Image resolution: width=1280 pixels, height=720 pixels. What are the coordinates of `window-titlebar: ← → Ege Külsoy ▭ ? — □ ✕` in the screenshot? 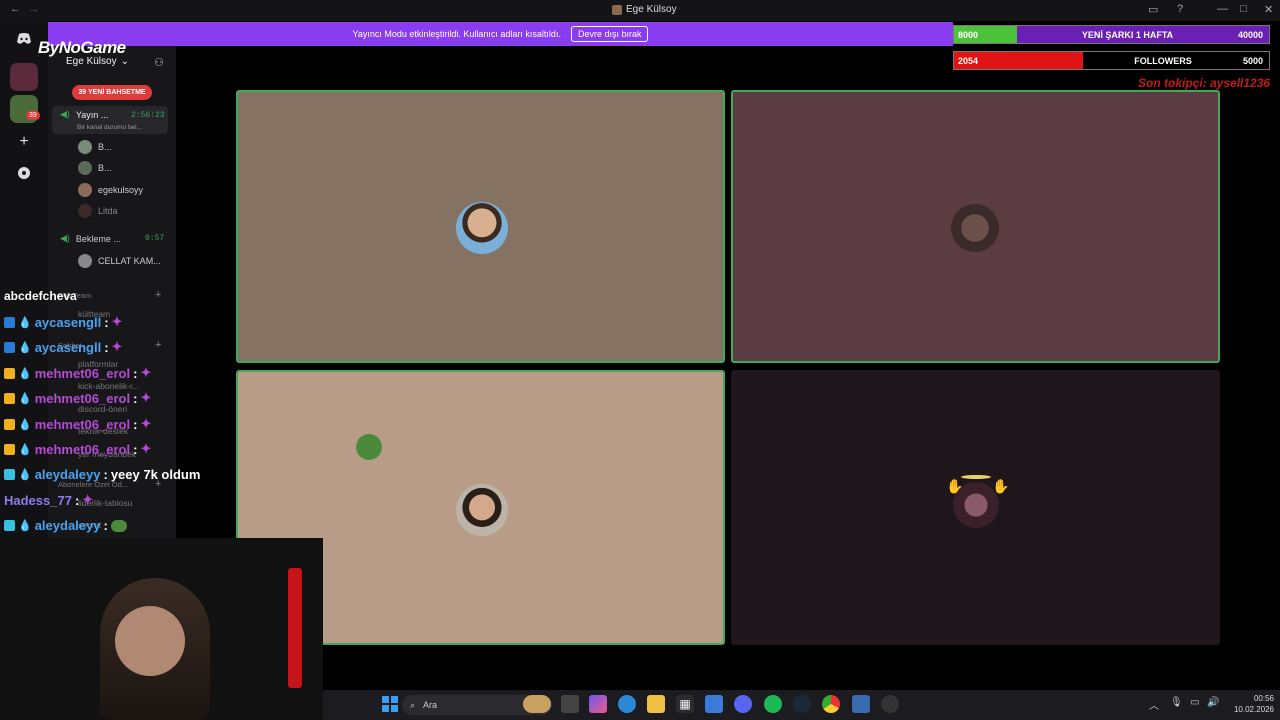 It's located at (640, 10).